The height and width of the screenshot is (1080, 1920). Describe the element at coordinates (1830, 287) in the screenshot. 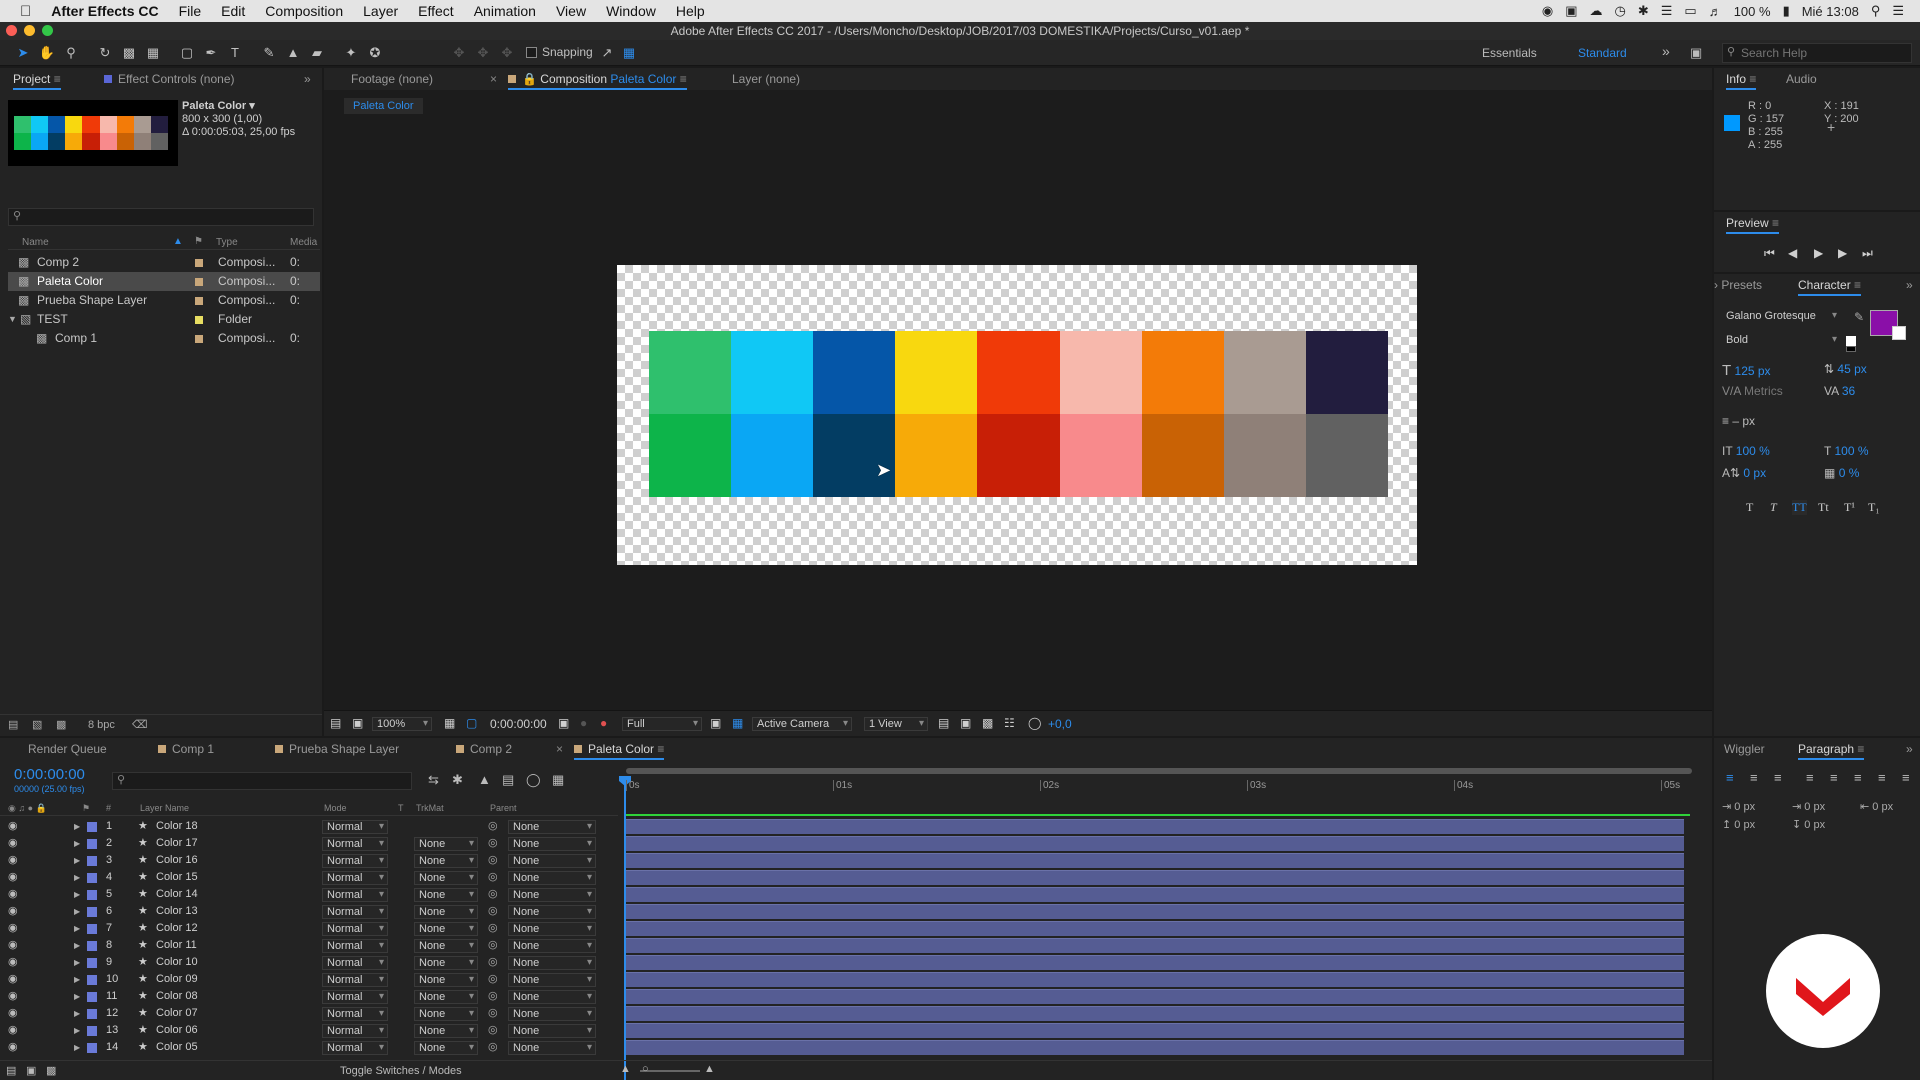

I see `tab-character: Character ≡` at that location.